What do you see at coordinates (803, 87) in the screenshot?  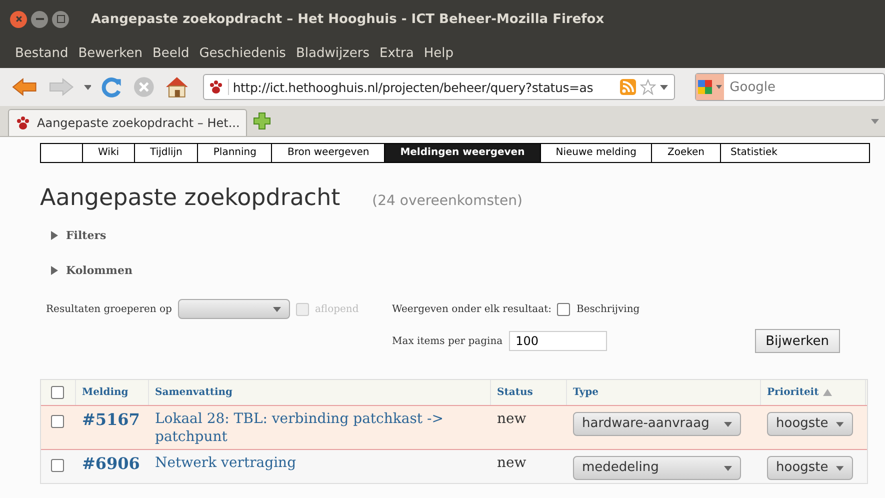 I see `search-input: Google` at bounding box center [803, 87].